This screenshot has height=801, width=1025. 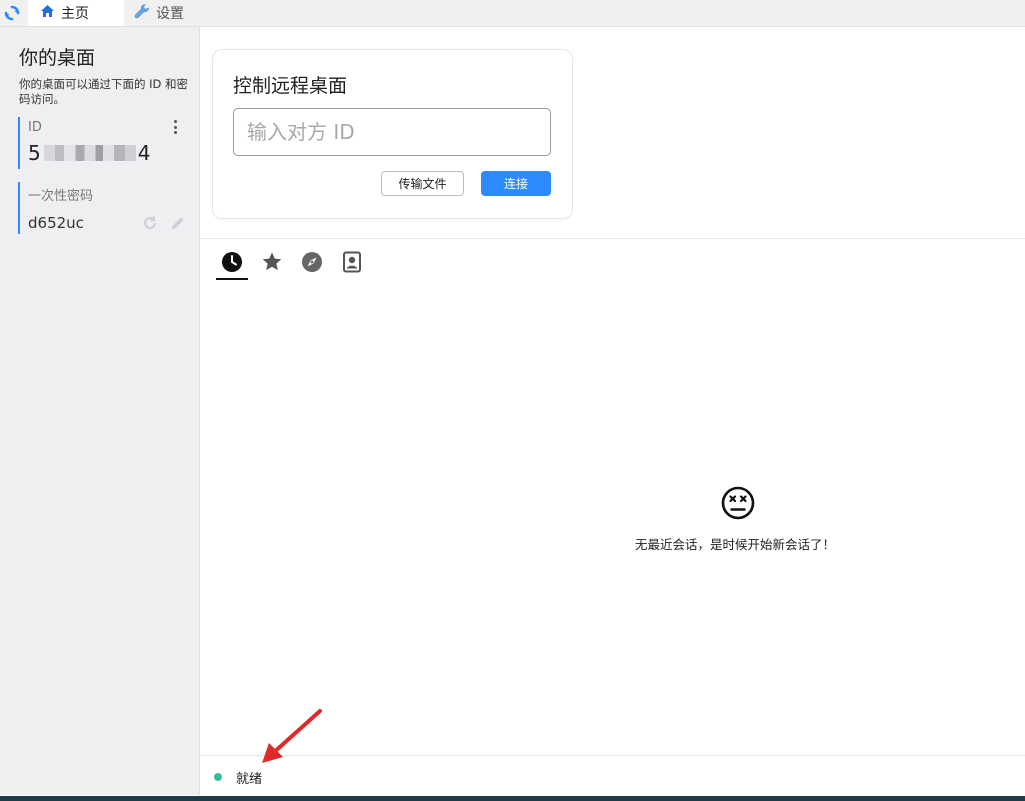 What do you see at coordinates (290, 86) in the screenshot?
I see `remote-desktop-title: 控制远程桌面` at bounding box center [290, 86].